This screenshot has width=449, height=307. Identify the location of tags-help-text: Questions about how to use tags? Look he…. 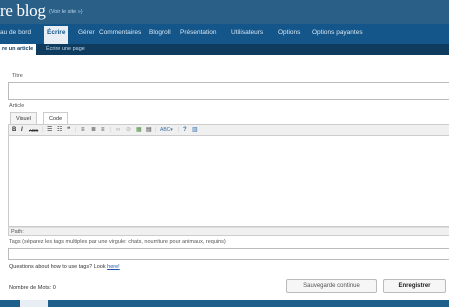
(64, 267).